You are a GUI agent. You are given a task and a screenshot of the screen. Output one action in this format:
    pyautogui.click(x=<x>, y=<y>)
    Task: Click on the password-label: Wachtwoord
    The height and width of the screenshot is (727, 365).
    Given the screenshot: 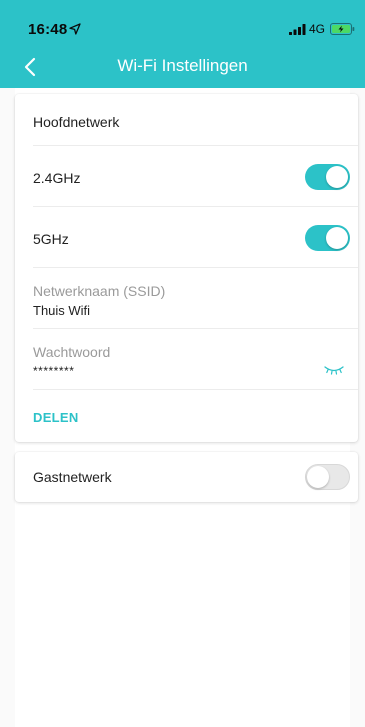 What is the action you would take?
    pyautogui.click(x=72, y=352)
    